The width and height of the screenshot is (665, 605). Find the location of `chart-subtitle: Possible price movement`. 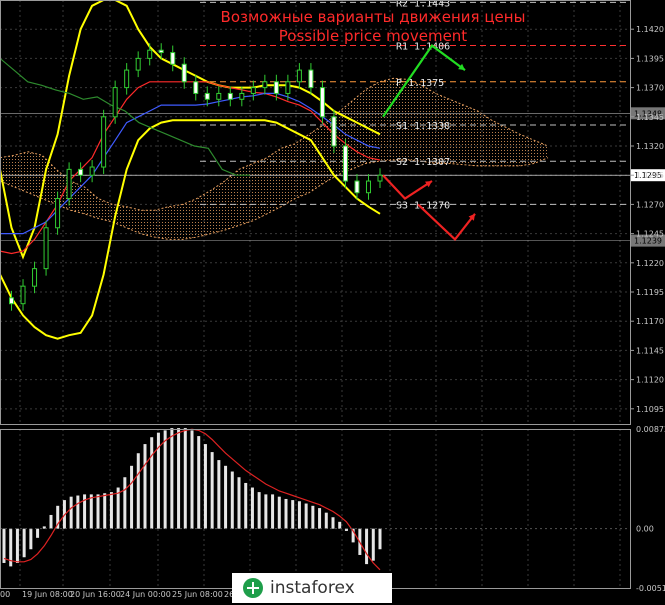

chart-subtitle: Possible price movement is located at coordinates (373, 36).